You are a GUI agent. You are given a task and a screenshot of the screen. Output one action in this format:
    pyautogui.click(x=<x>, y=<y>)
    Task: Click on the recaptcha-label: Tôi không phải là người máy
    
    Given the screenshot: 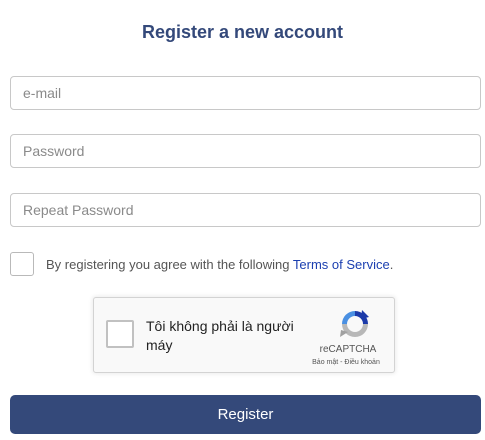 What is the action you would take?
    pyautogui.click(x=220, y=335)
    